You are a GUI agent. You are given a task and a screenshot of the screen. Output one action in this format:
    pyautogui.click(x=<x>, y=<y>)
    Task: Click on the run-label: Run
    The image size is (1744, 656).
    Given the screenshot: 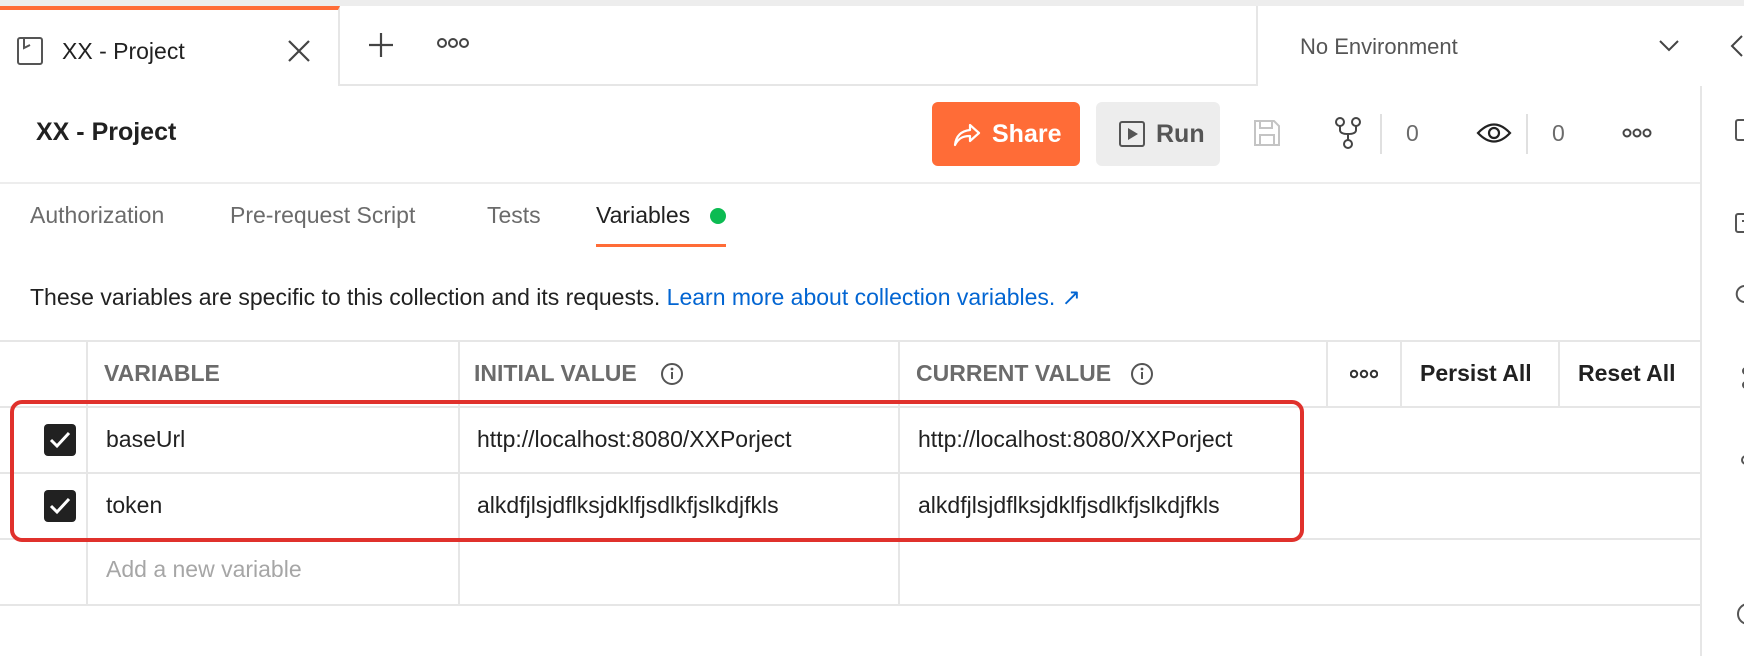 What is the action you would take?
    pyautogui.click(x=1180, y=134)
    